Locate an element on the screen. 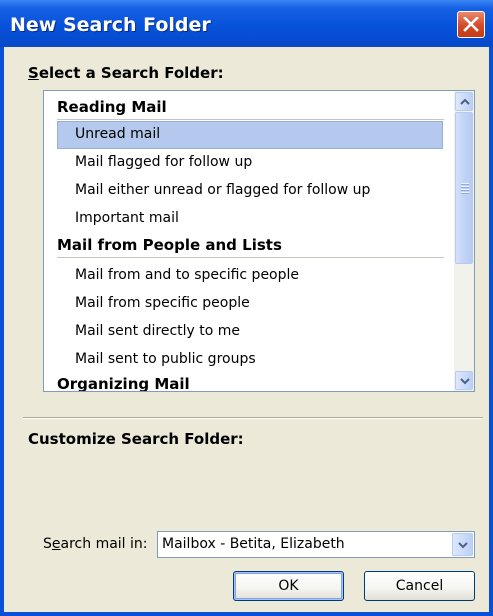 This screenshot has height=616, width=493. list-item-label: Mail from and to specific people is located at coordinates (187, 275).